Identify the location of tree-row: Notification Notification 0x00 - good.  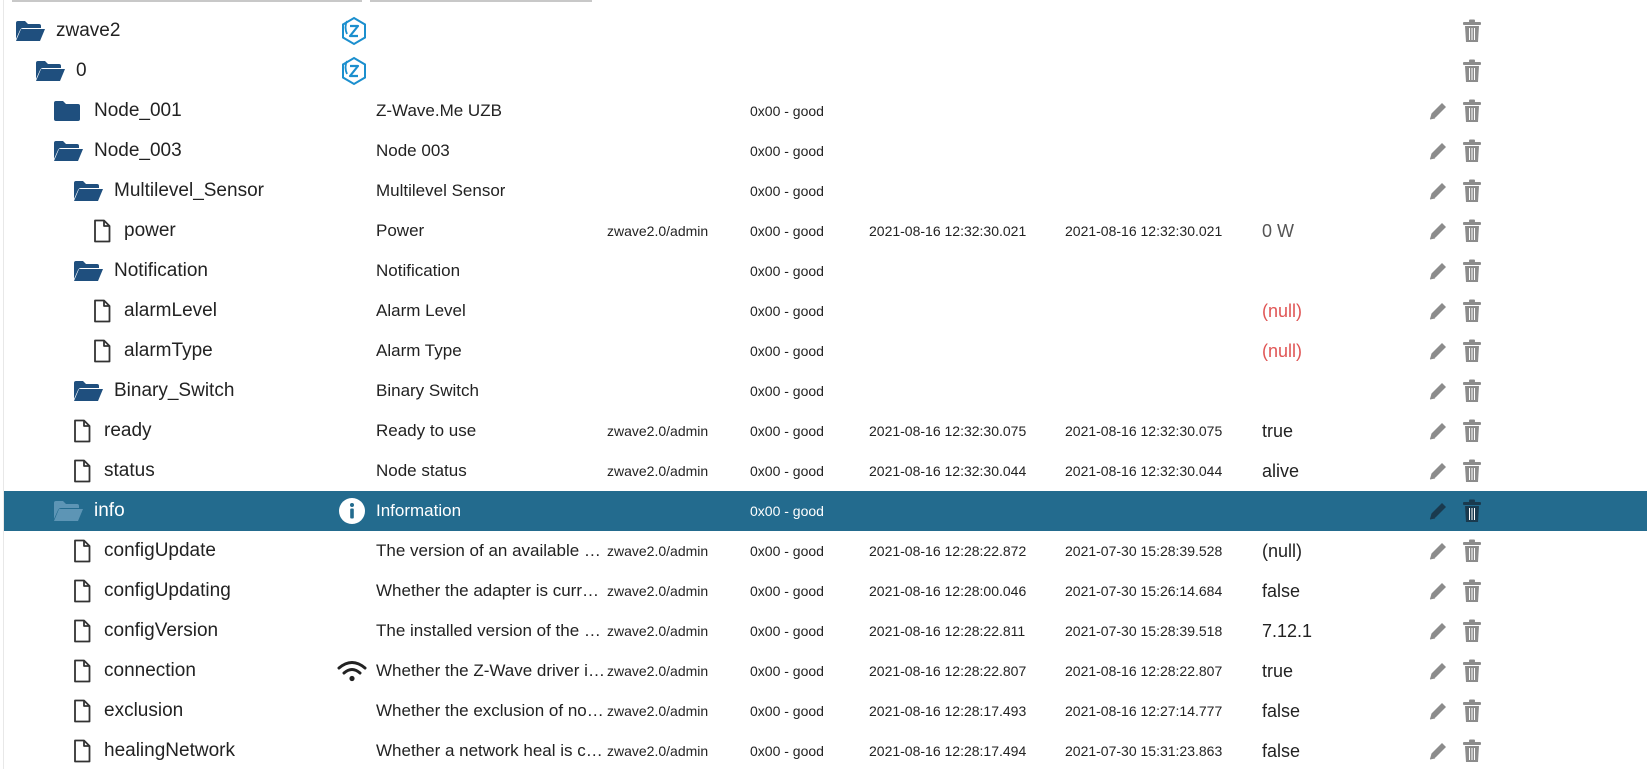
(825, 271).